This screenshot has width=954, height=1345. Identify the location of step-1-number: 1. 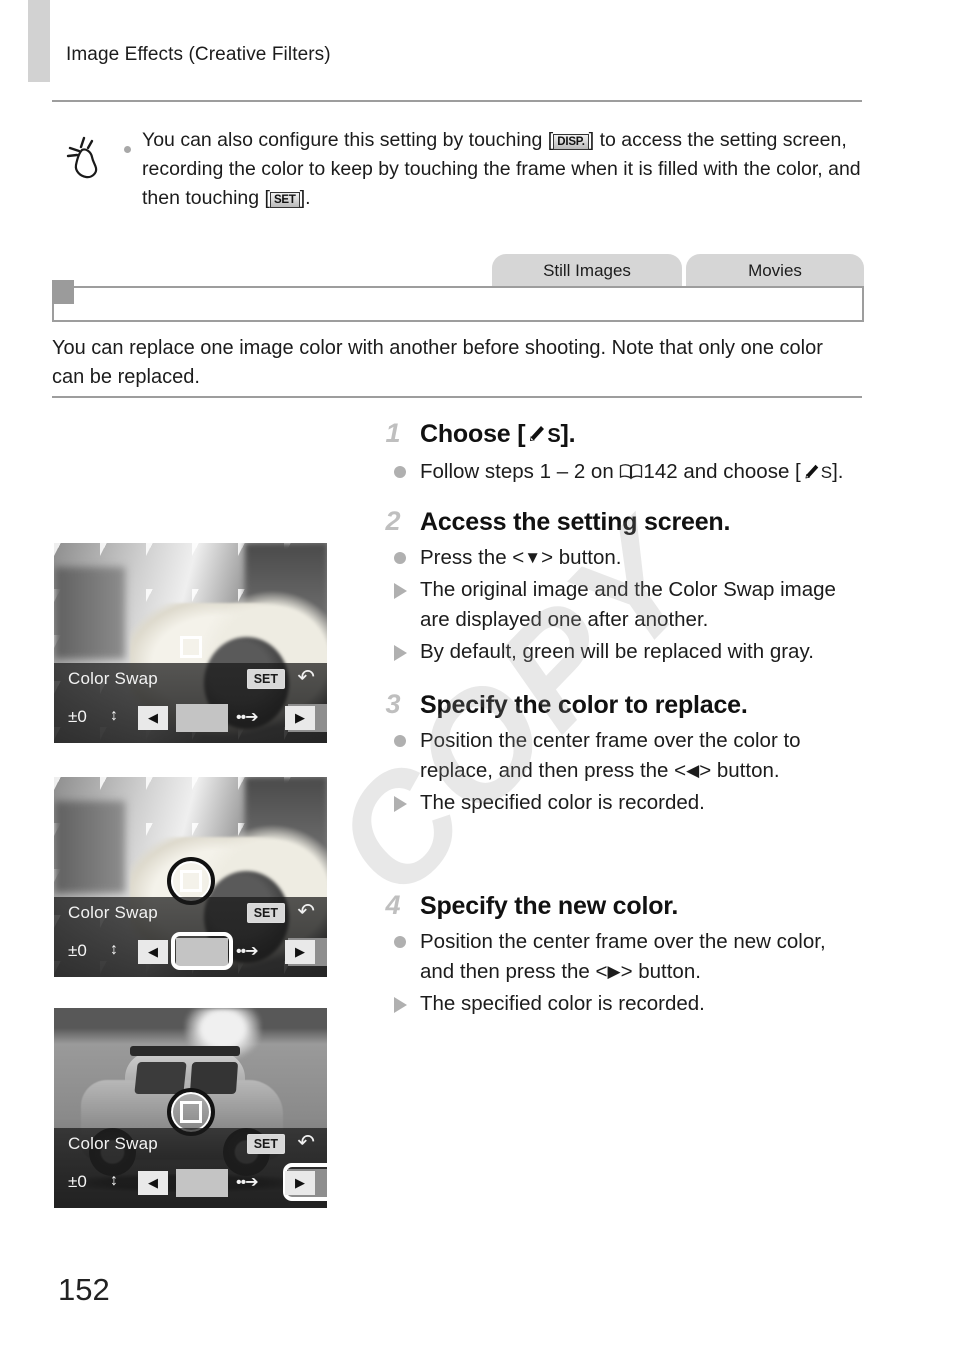
(393, 433).